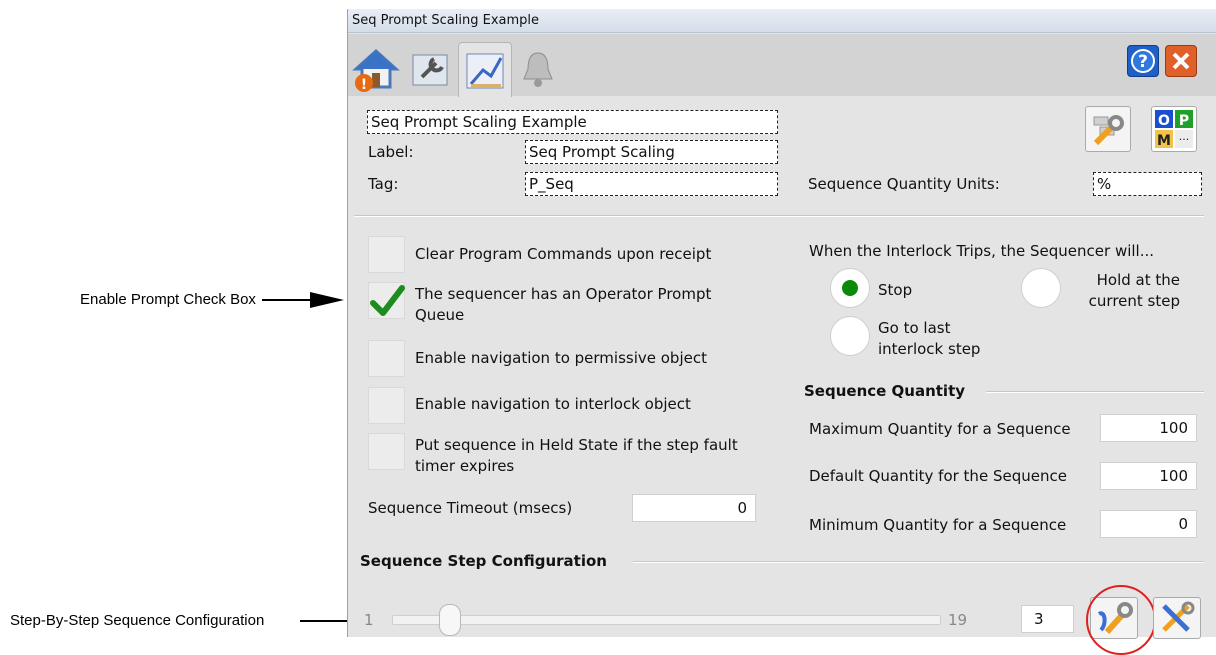 This screenshot has width=1216, height=655. I want to click on timeout-input: 0, so click(694, 508).